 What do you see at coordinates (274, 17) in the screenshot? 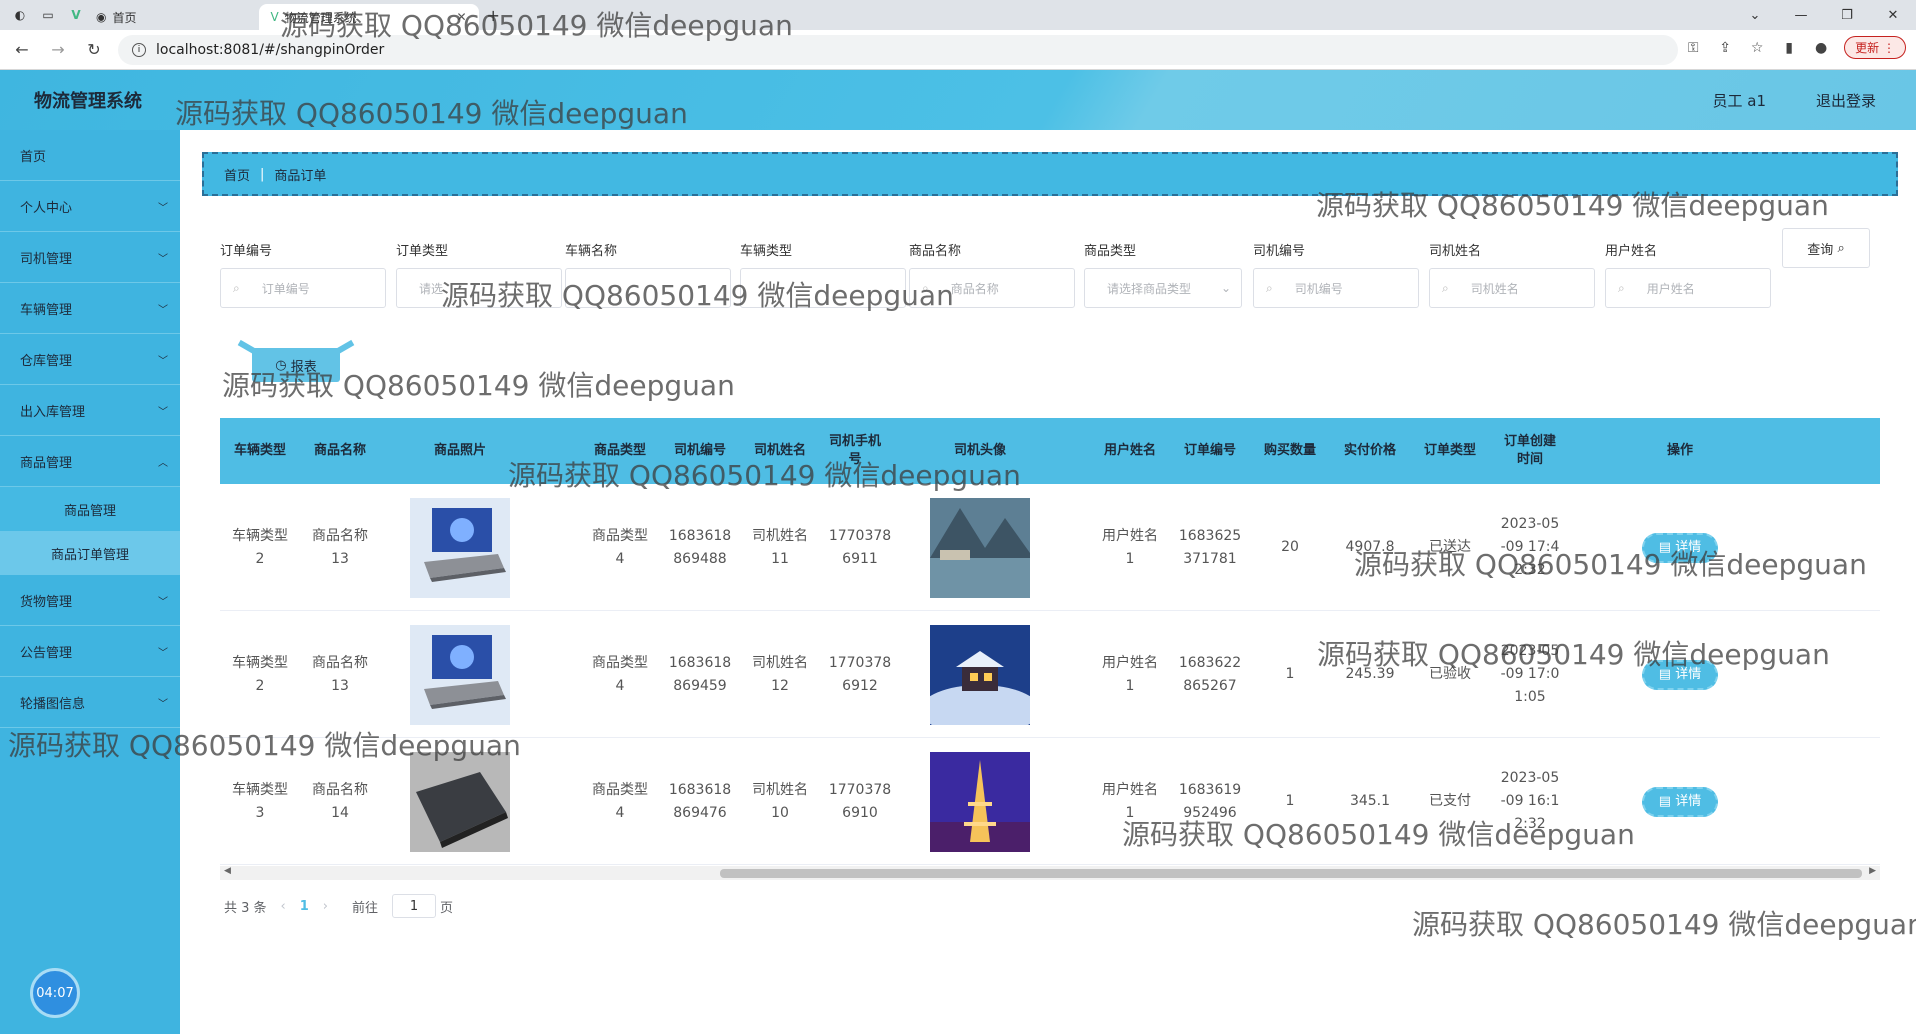
I see `vue-tab-icon: V` at bounding box center [274, 17].